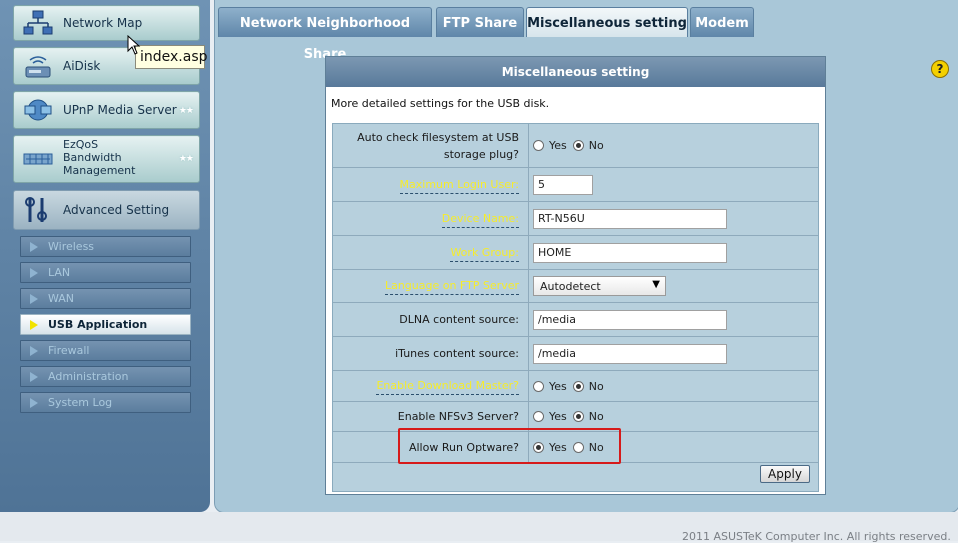 This screenshot has height=543, width=958. Describe the element at coordinates (630, 252) in the screenshot. I see `work-group-input: HOME` at that location.